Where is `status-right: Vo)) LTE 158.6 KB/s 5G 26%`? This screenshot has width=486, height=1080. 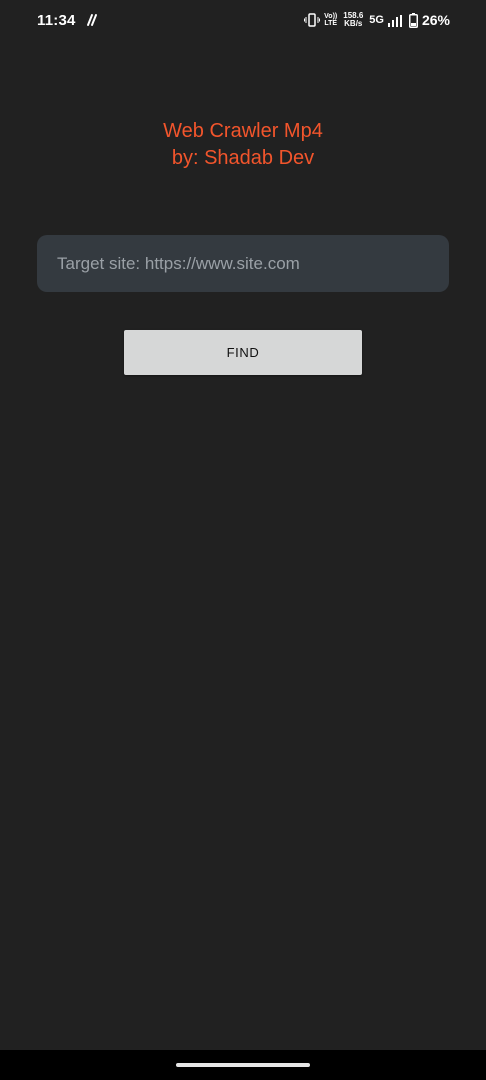
status-right: Vo)) LTE 158.6 KB/s 5G 26% is located at coordinates (377, 20).